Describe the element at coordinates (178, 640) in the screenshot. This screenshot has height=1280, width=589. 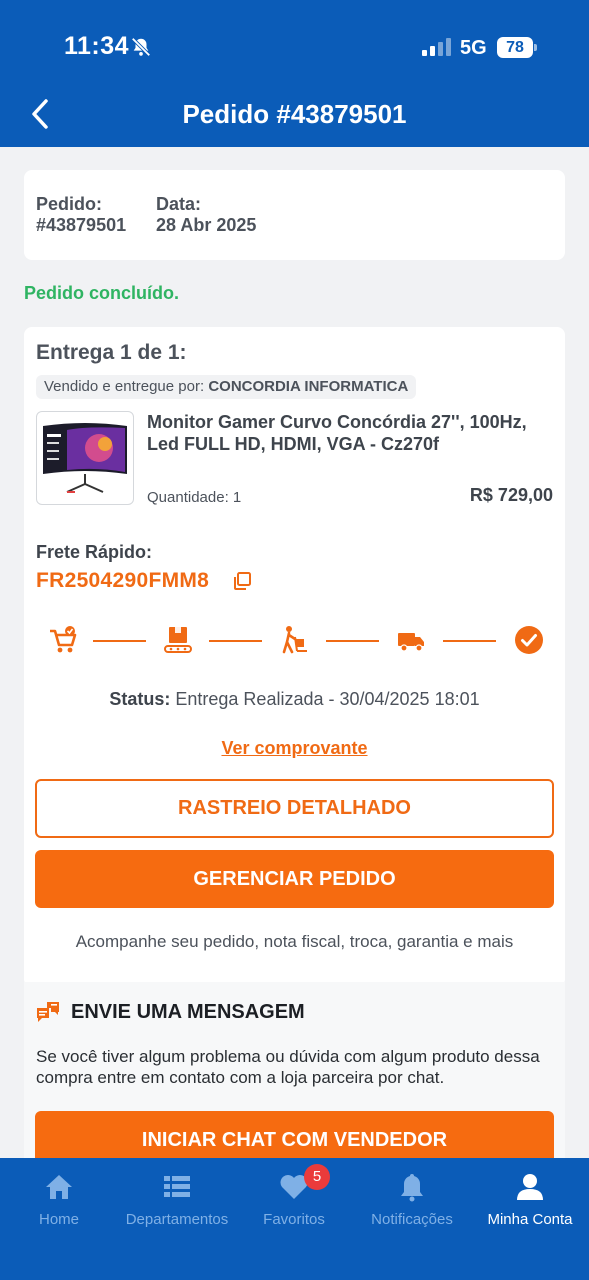
I see `package-conveyor-icon` at that location.